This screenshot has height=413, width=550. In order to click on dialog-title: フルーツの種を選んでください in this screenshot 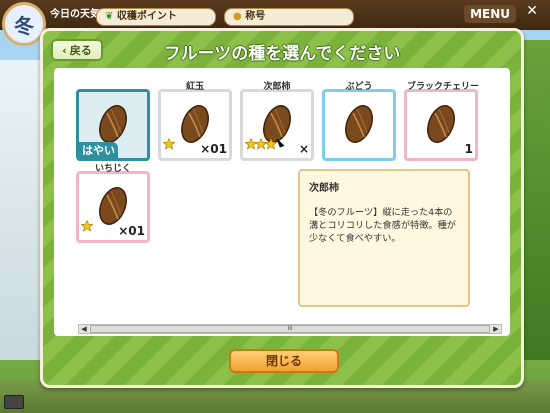, I will do `click(282, 54)`.